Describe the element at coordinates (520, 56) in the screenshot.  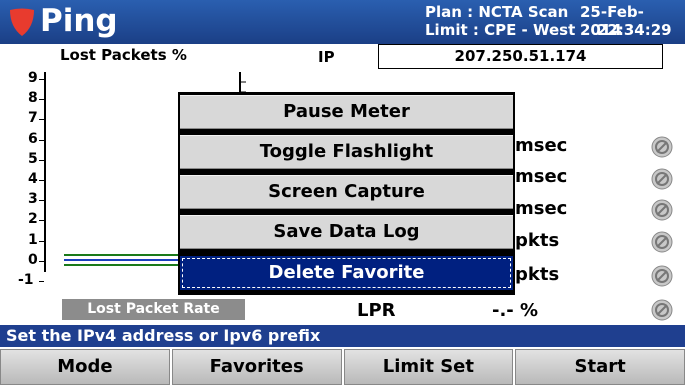
I see `ip-address-field: 207.250.51.174` at that location.